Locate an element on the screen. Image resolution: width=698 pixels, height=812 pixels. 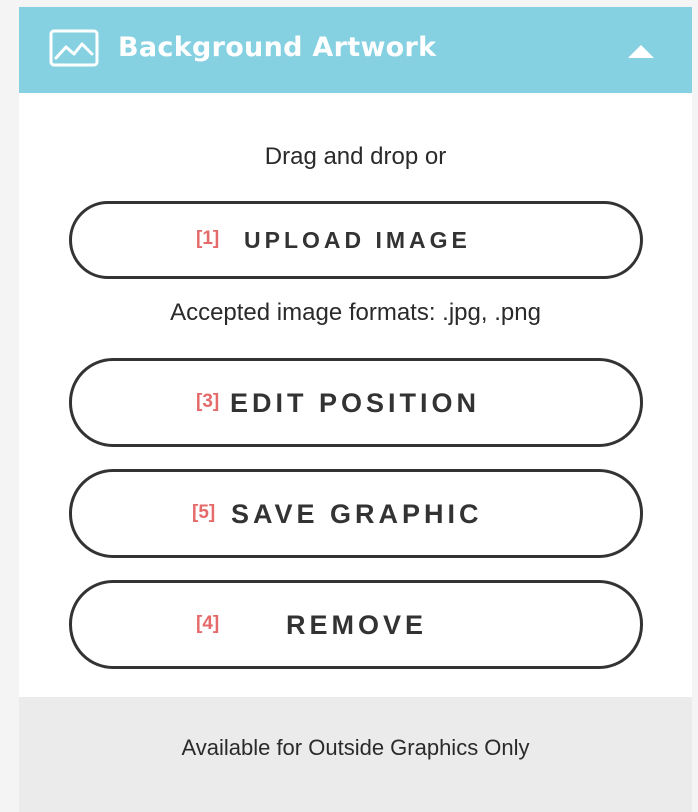
image-icon is located at coordinates (74, 48).